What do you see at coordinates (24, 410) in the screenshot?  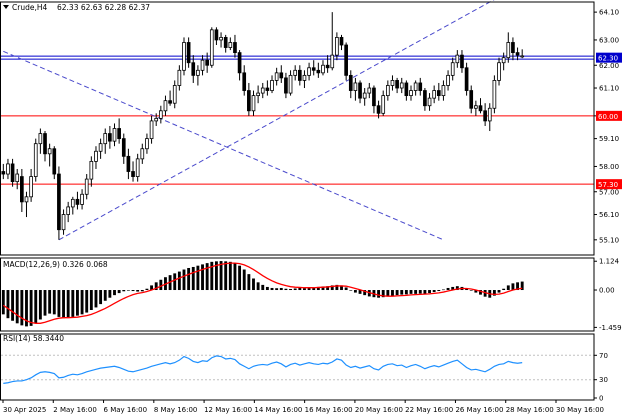 I see `time-tick-label: 30 Apr 2025` at bounding box center [24, 410].